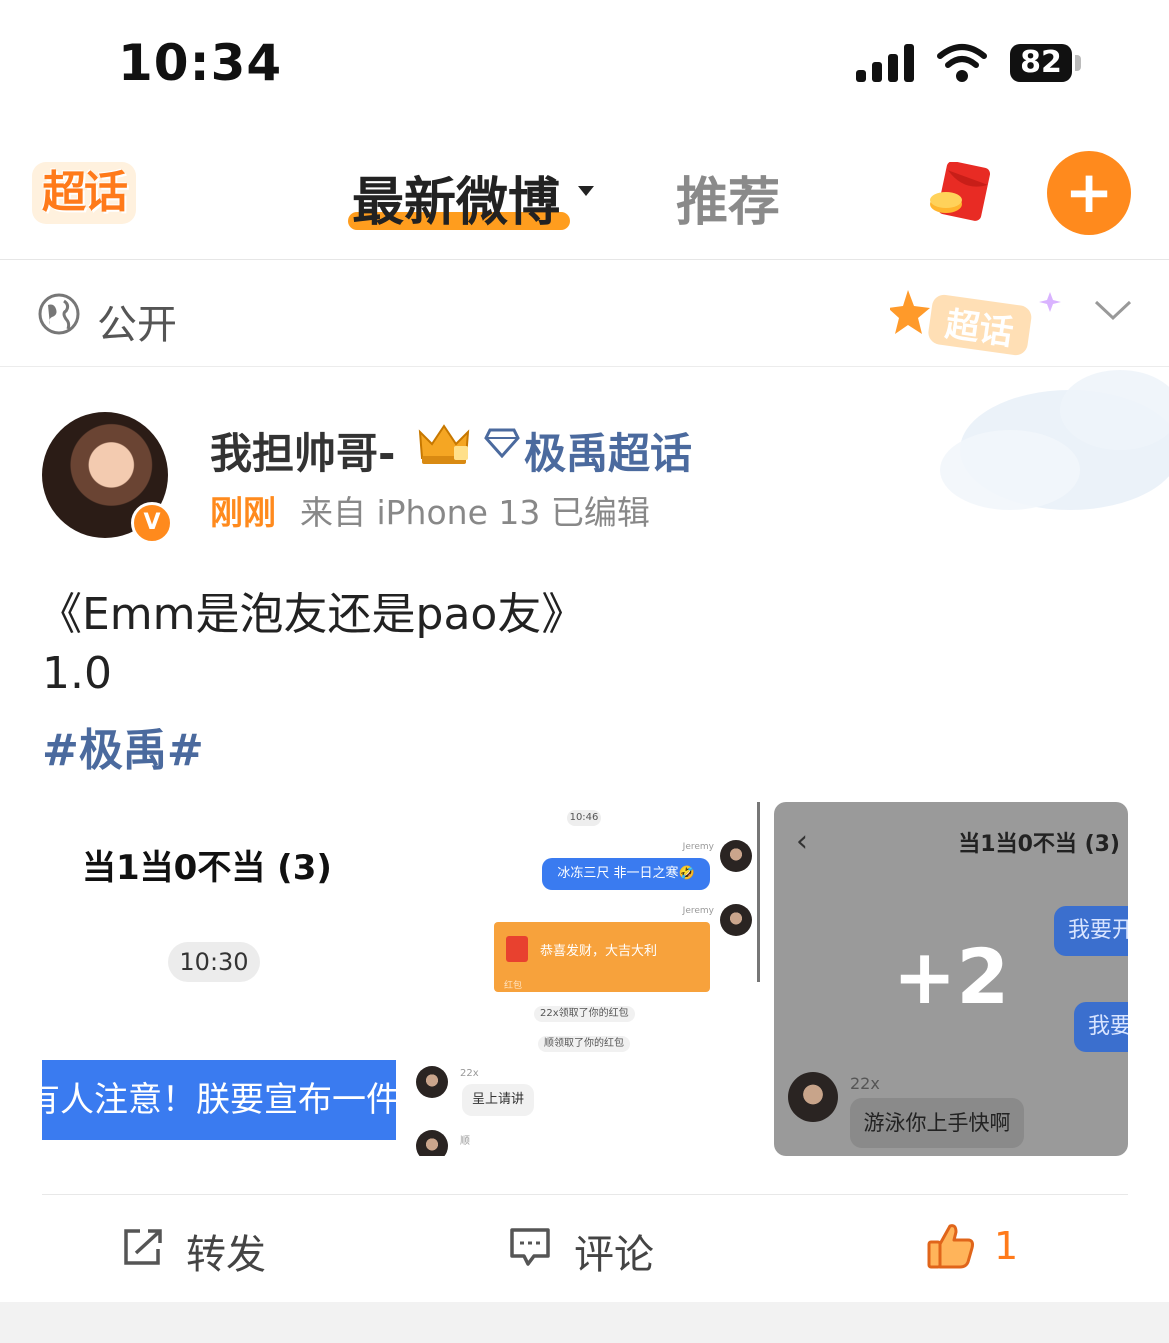 The image size is (1169, 1343). I want to click on chat-timestamp: 10:30, so click(214, 962).